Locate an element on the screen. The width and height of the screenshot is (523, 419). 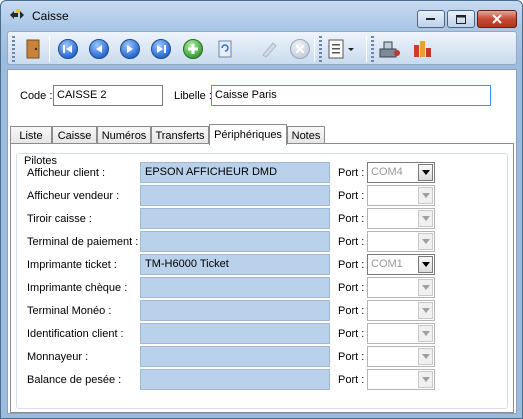
libelle-field: Caisse Paris is located at coordinates (351, 95).